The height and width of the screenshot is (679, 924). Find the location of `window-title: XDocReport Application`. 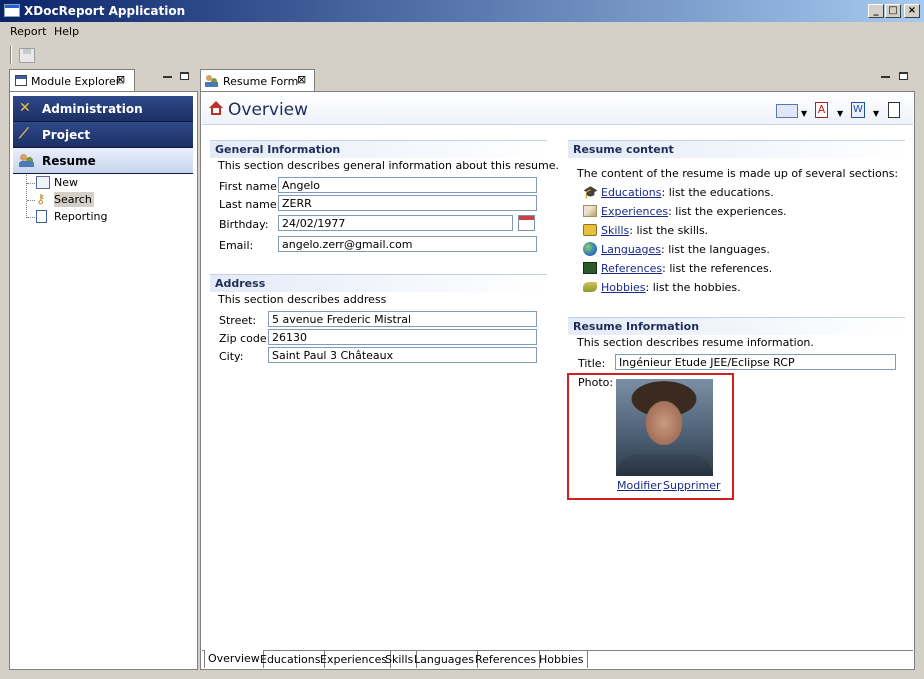

window-title: XDocReport Application is located at coordinates (105, 11).